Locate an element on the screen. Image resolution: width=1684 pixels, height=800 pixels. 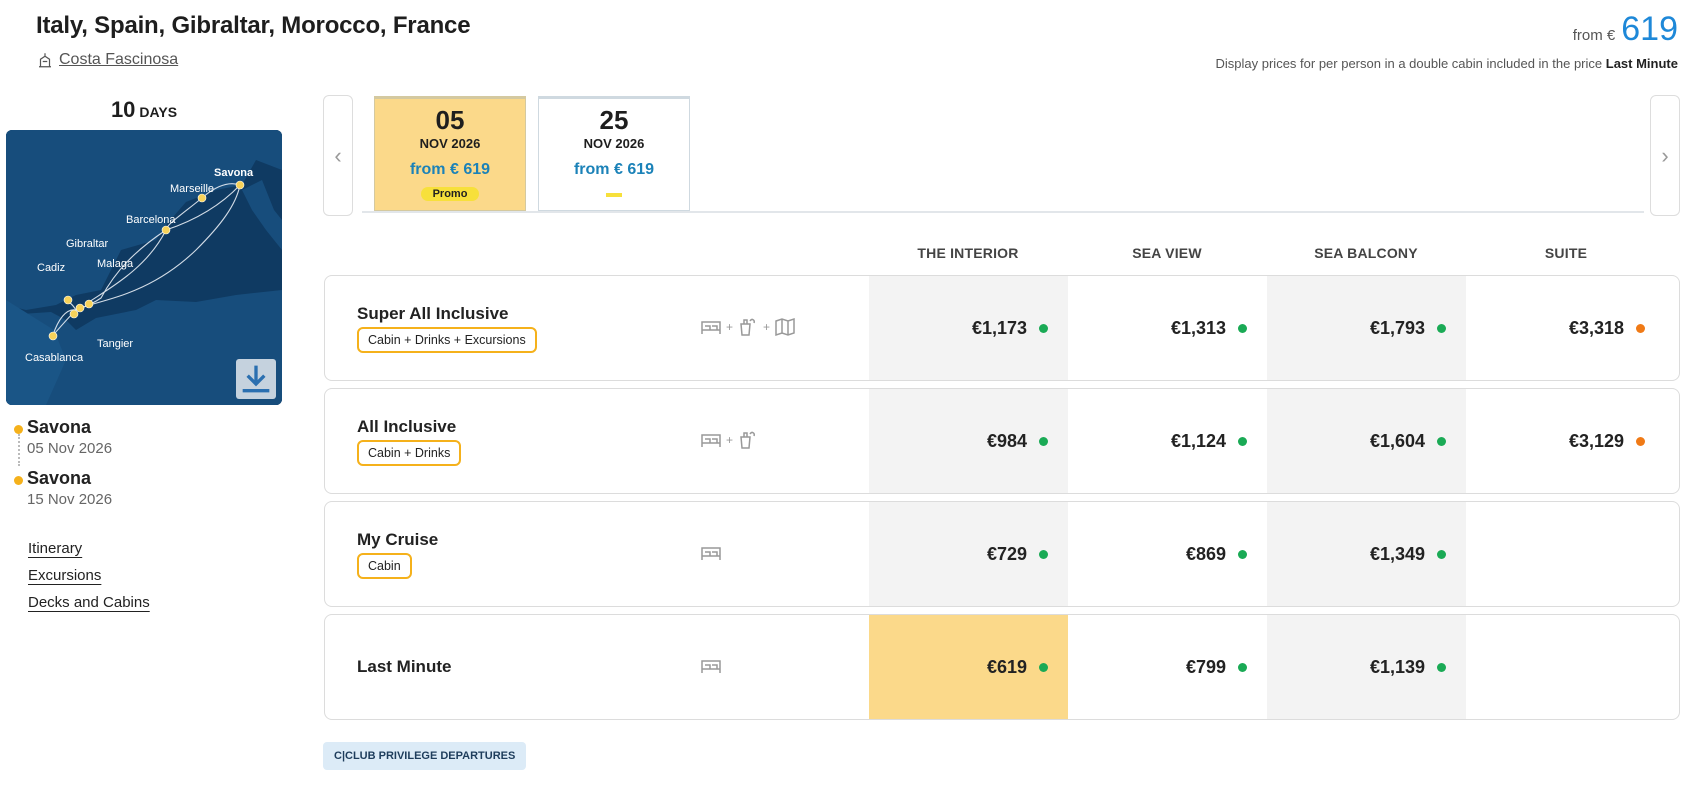
fare-row-last-minute: Last Minute €619 €799 €1,139 is located at coordinates (1002, 667).